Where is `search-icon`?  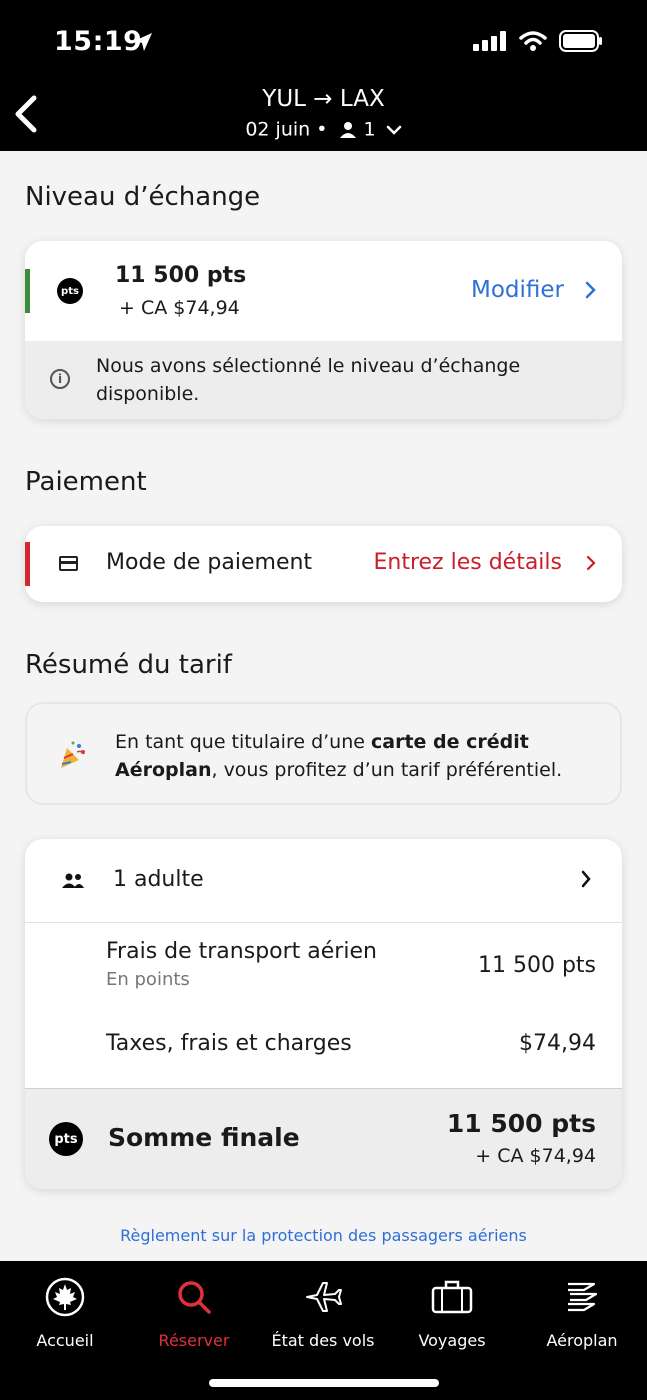
search-icon is located at coordinates (194, 1297).